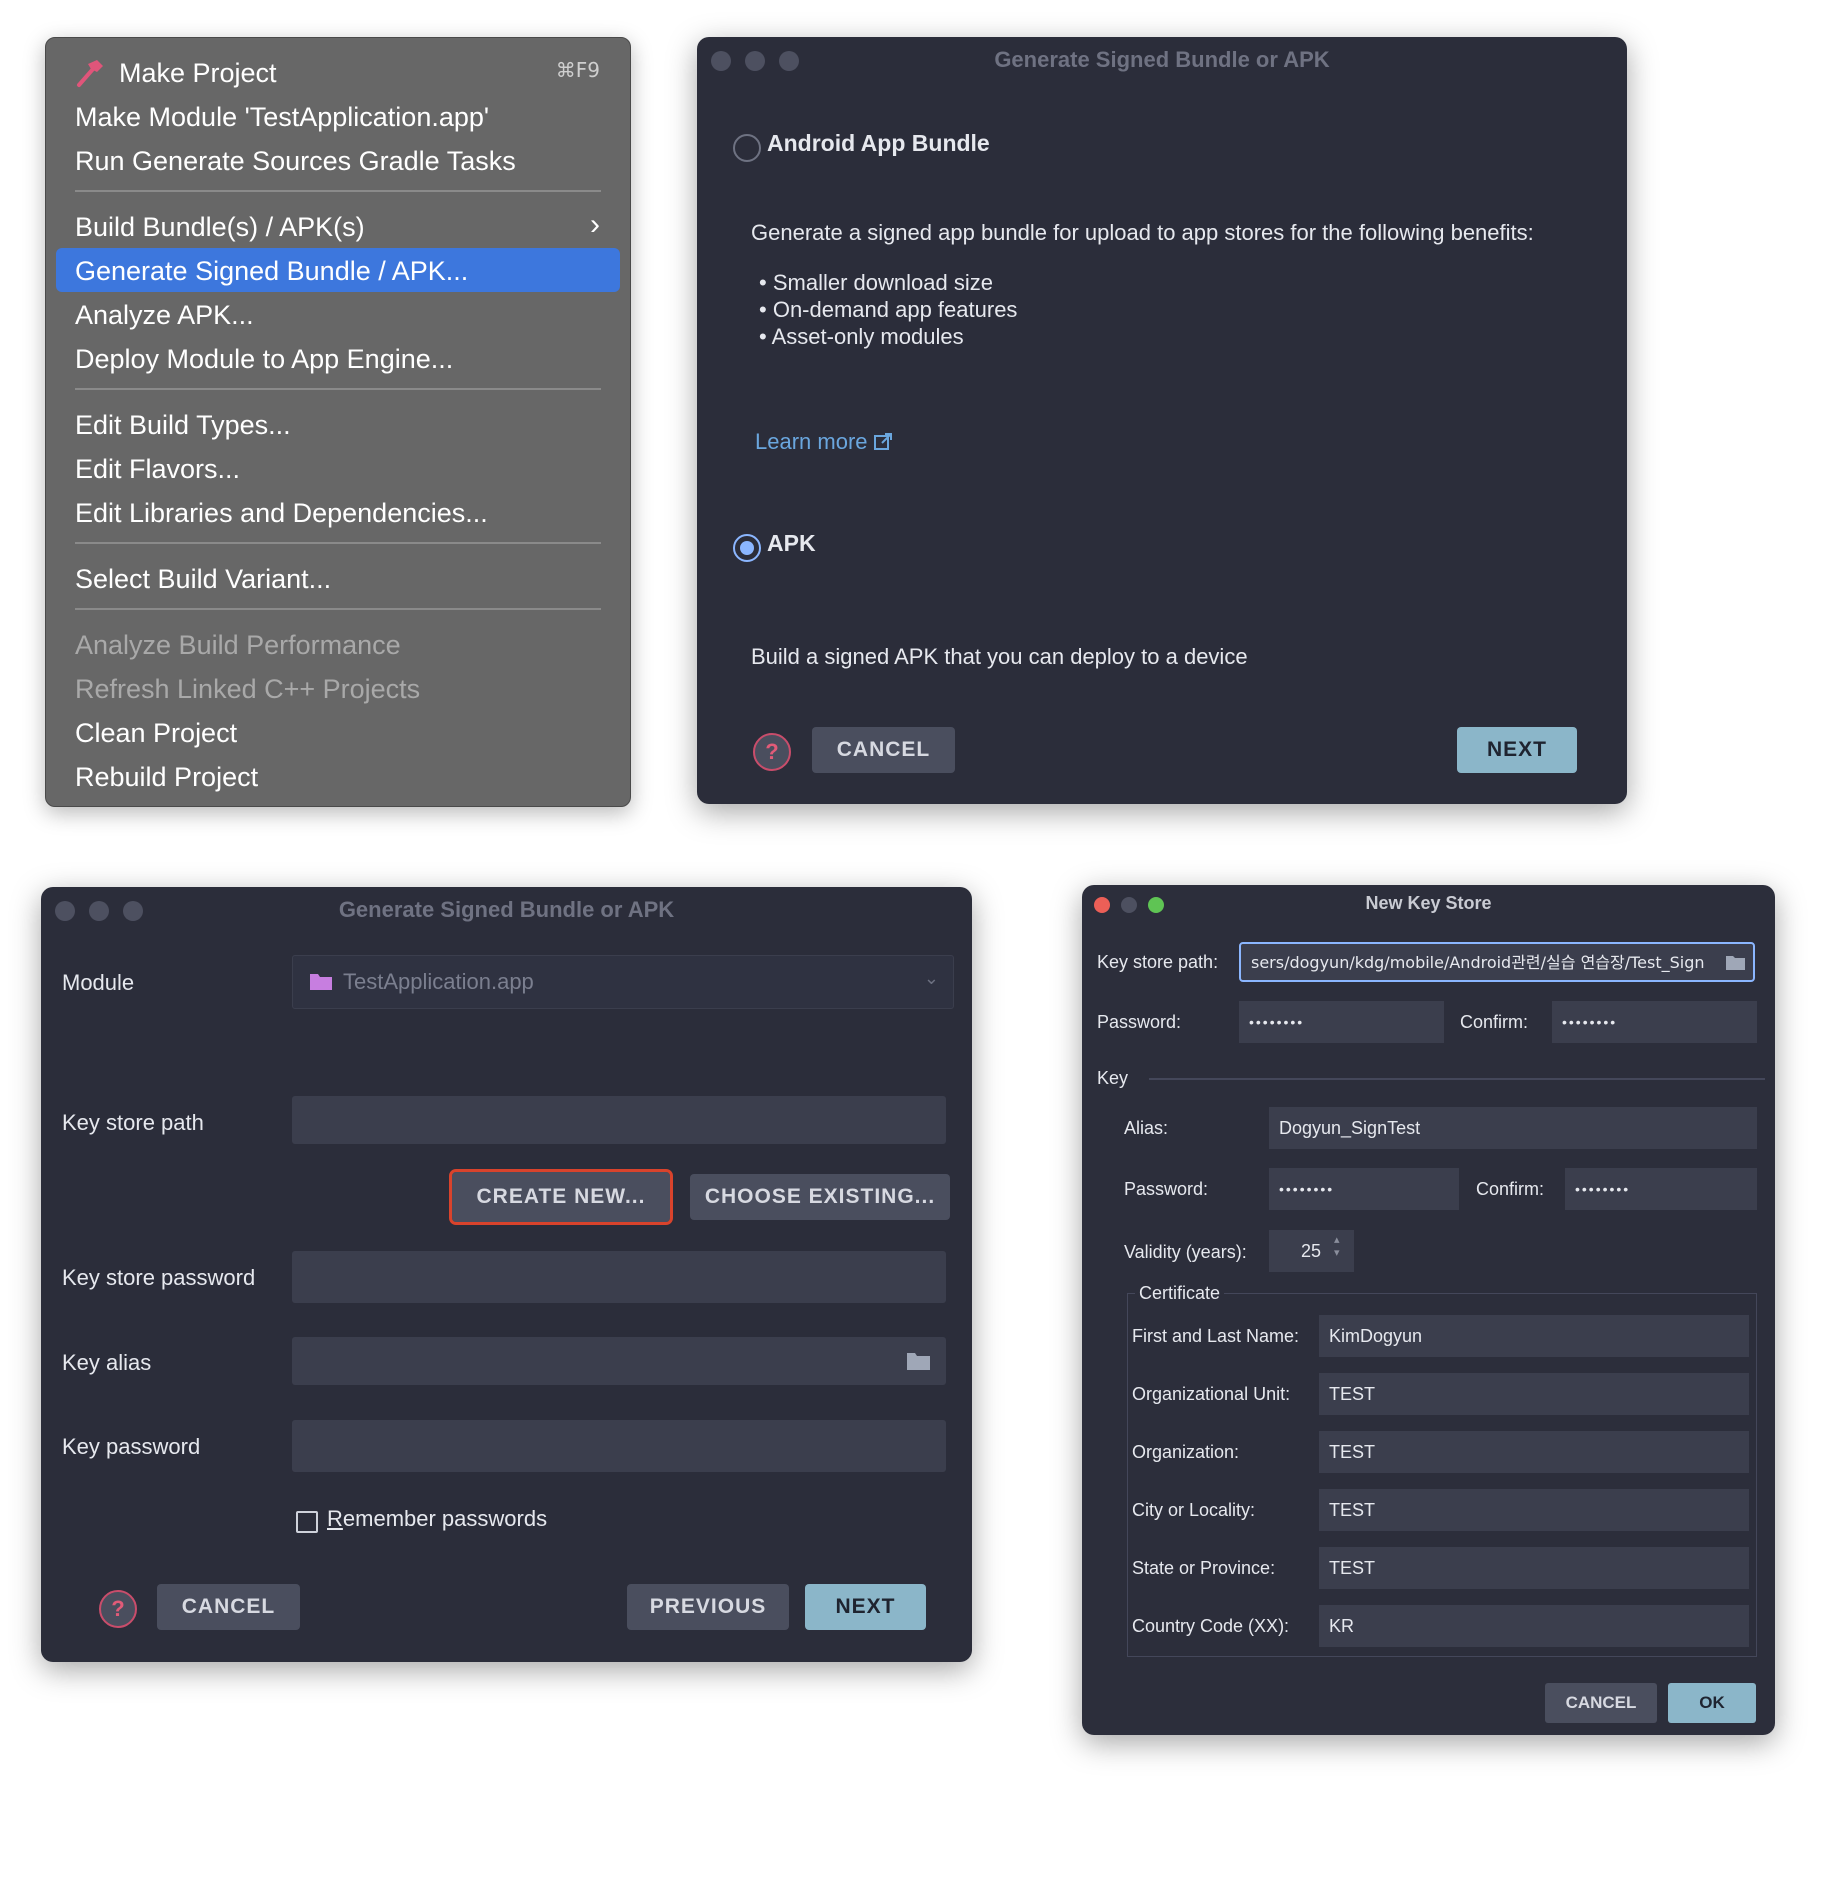 This screenshot has height=1877, width=1841. What do you see at coordinates (1364, 1189) in the screenshot?
I see `key-password-input: ••••••••` at bounding box center [1364, 1189].